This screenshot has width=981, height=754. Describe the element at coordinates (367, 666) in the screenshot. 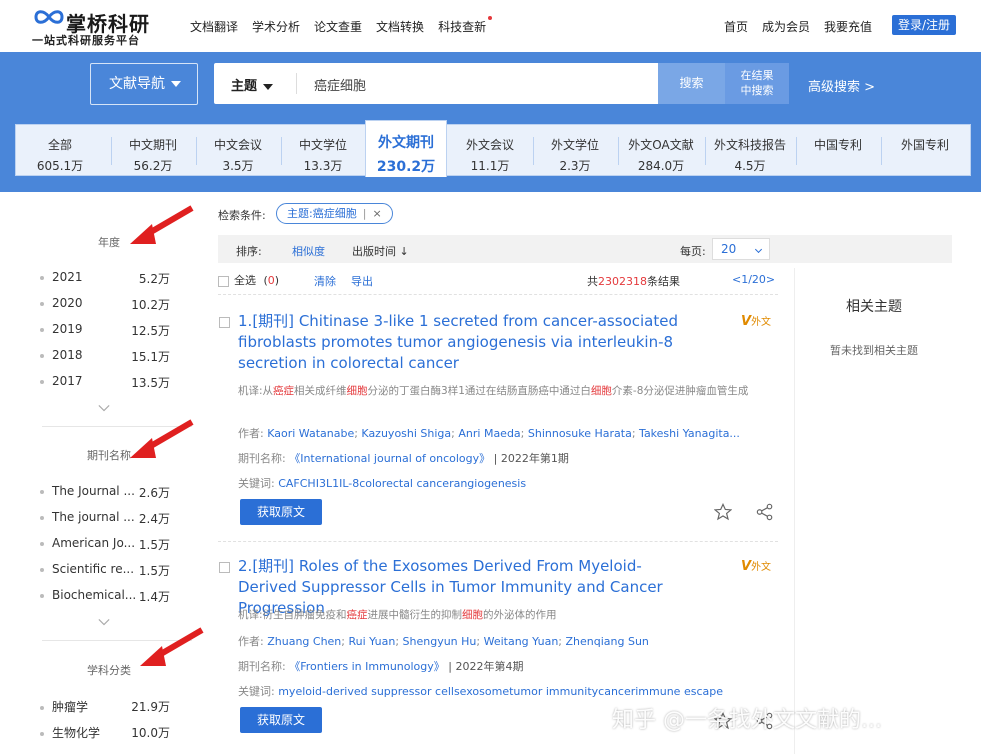

I see `journal-link: 《Frontiers in Immunology》` at that location.